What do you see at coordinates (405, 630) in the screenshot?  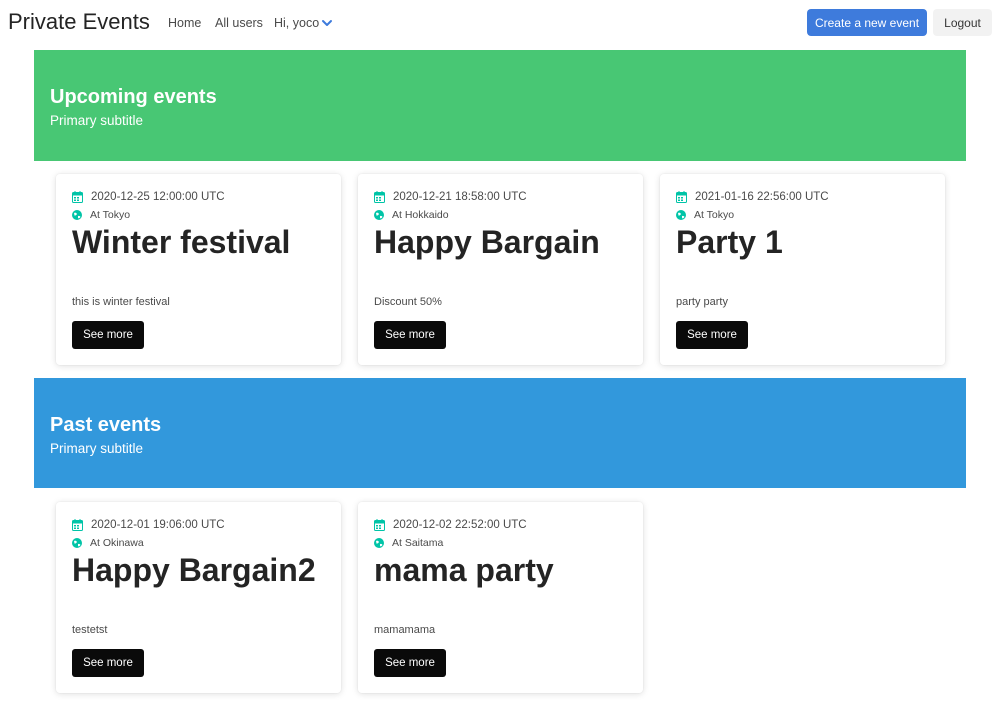 I see `event-description: mamamama` at bounding box center [405, 630].